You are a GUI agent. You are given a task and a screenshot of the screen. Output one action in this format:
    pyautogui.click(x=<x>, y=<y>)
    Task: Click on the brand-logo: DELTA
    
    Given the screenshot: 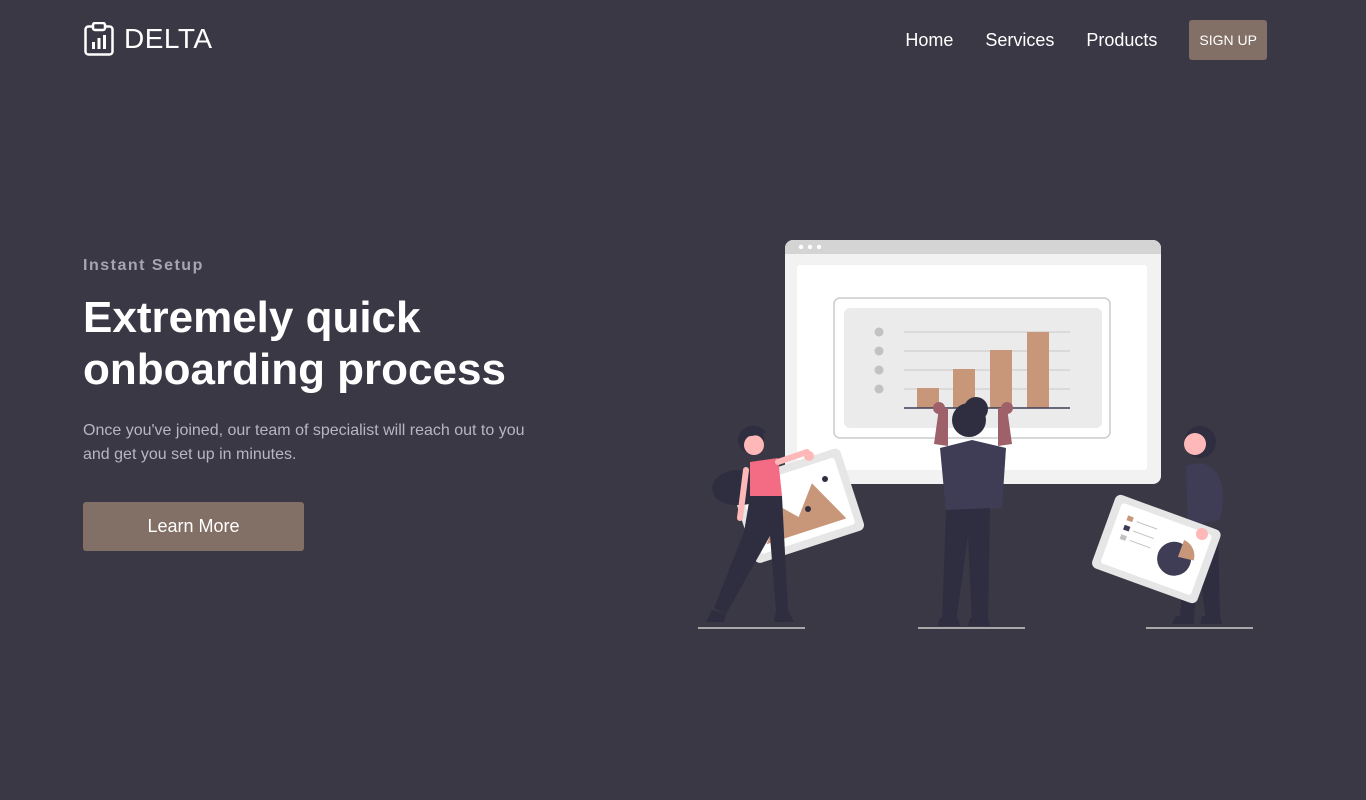 What is the action you would take?
    pyautogui.click(x=148, y=39)
    